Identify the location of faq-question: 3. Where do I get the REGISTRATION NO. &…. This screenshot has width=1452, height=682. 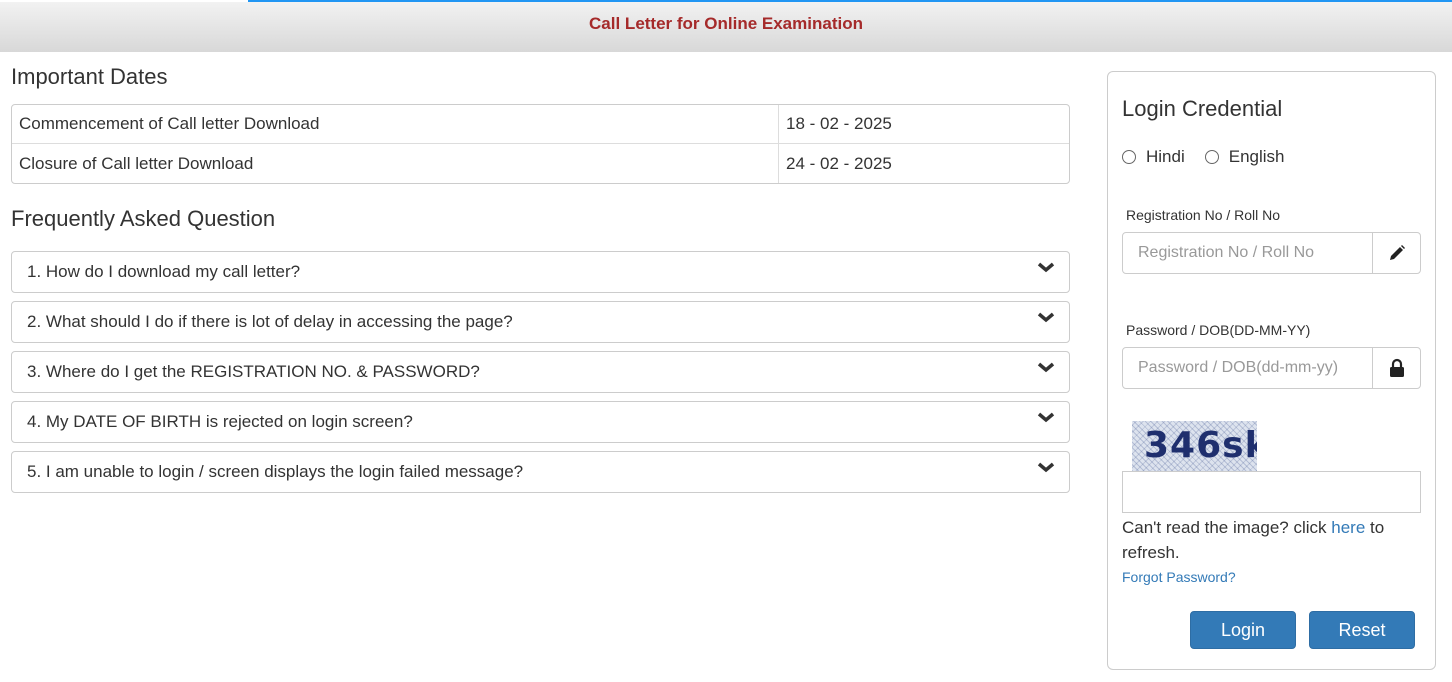
(253, 371).